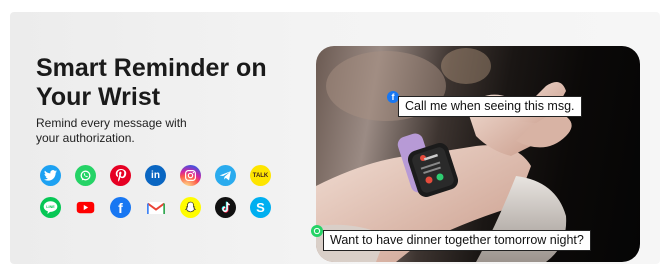  Describe the element at coordinates (155, 207) in the screenshot. I see `gmail-icon` at that location.